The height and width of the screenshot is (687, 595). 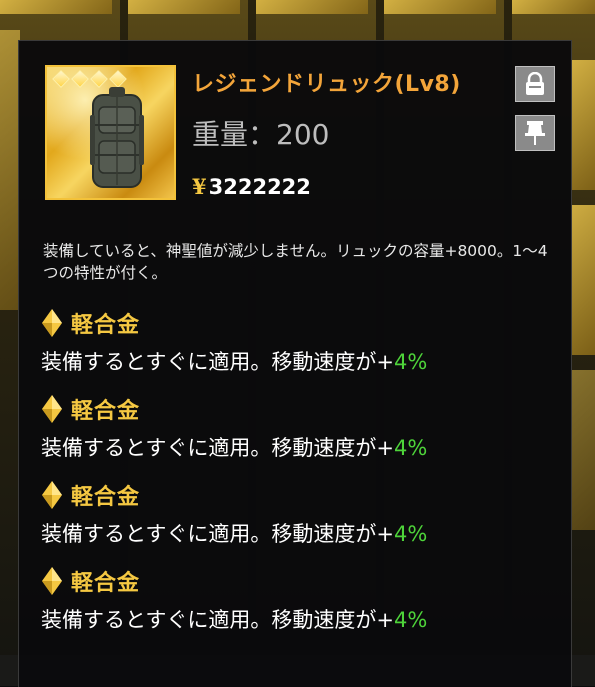 I want to click on lock-icon, so click(x=535, y=83).